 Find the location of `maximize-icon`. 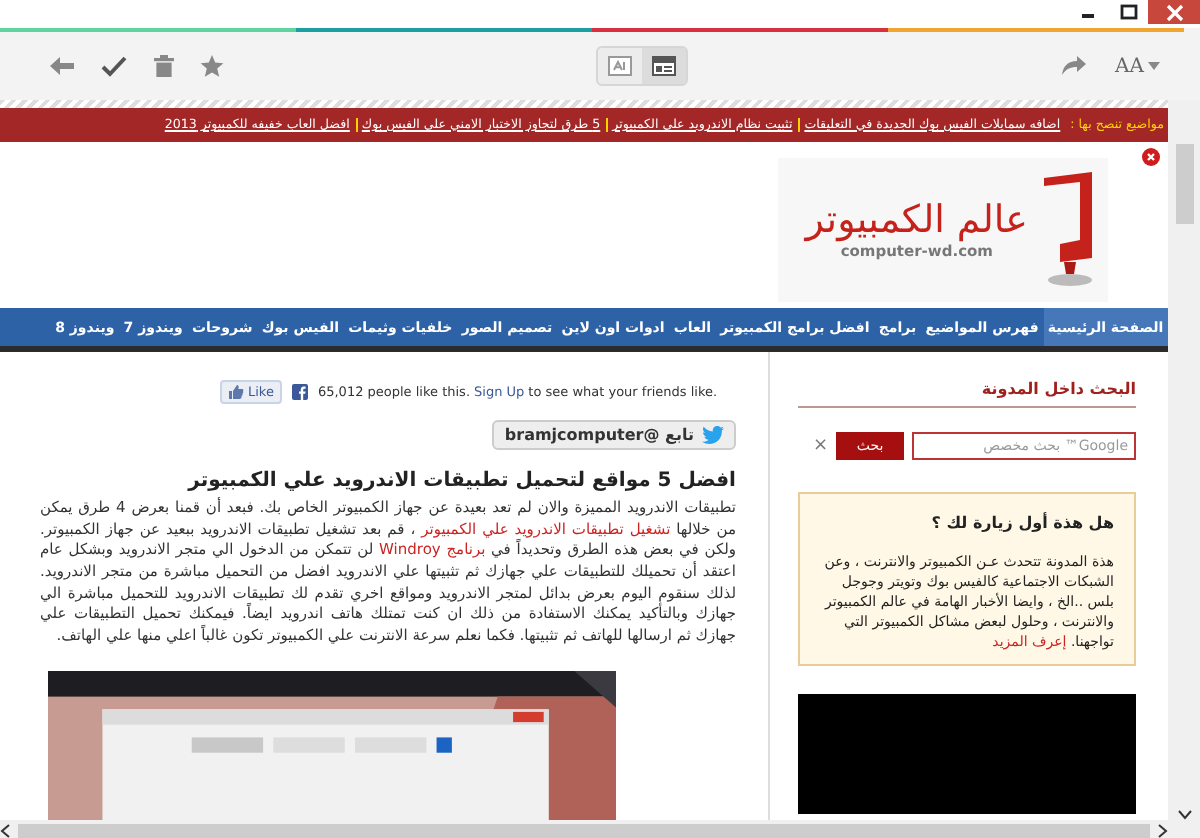

maximize-icon is located at coordinates (1128, 12).